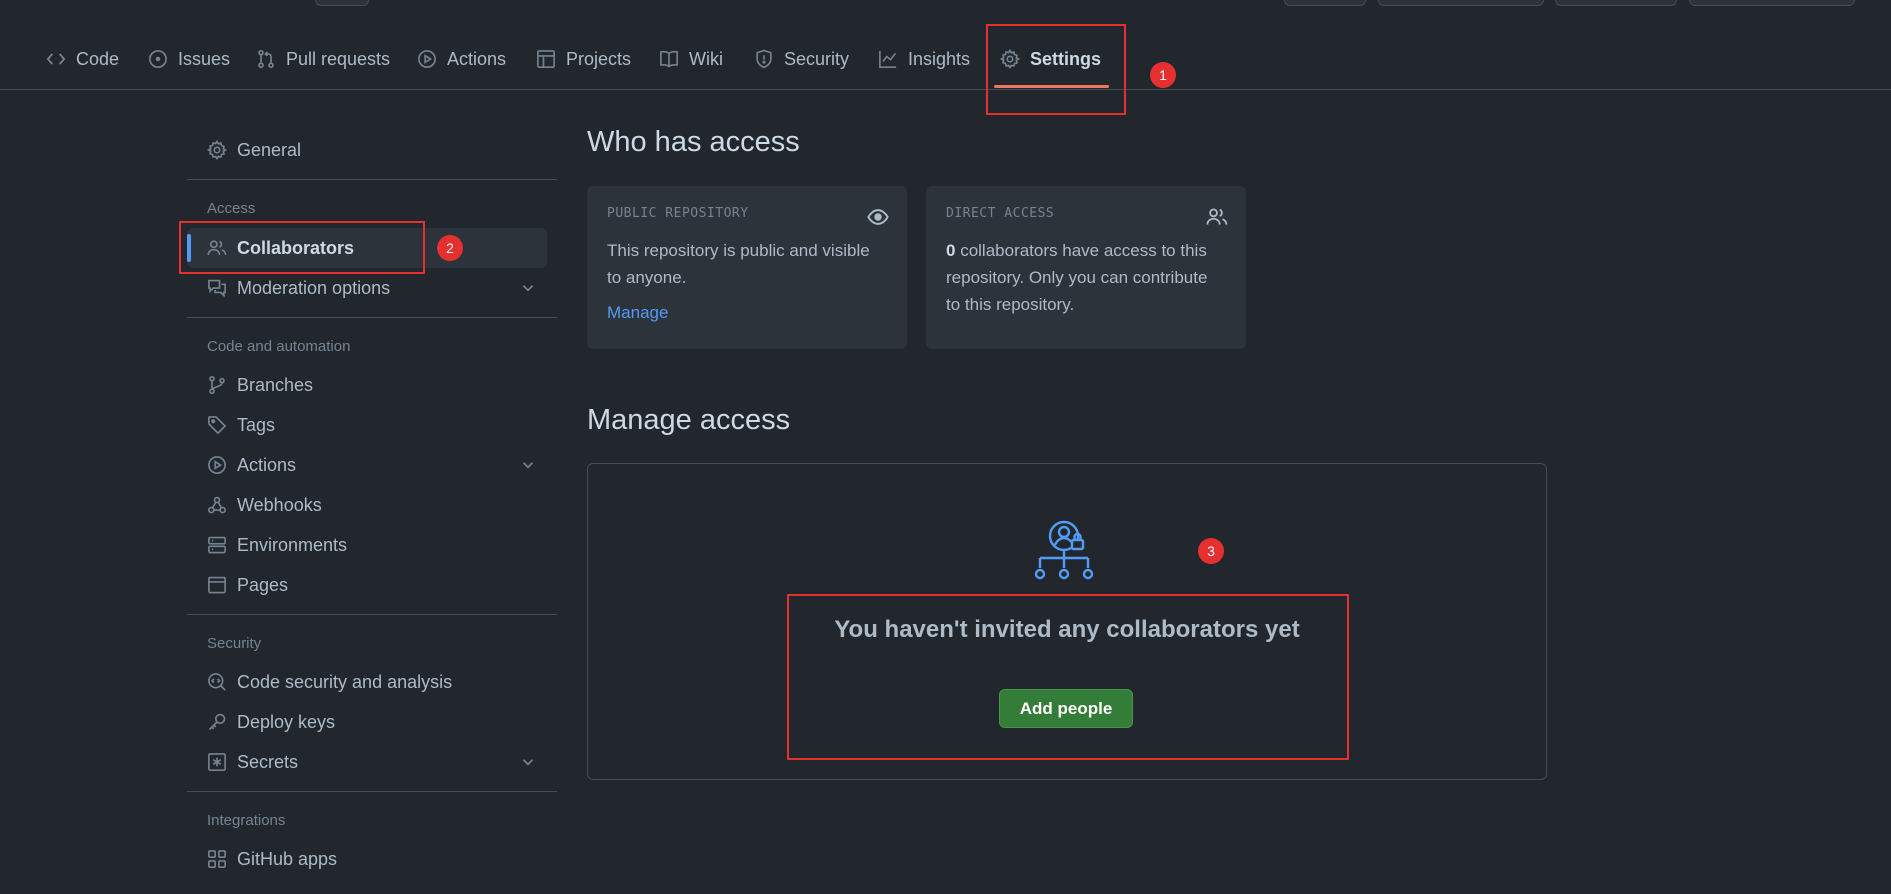 The width and height of the screenshot is (1891, 894). Describe the element at coordinates (217, 425) in the screenshot. I see `tag-icon` at that location.